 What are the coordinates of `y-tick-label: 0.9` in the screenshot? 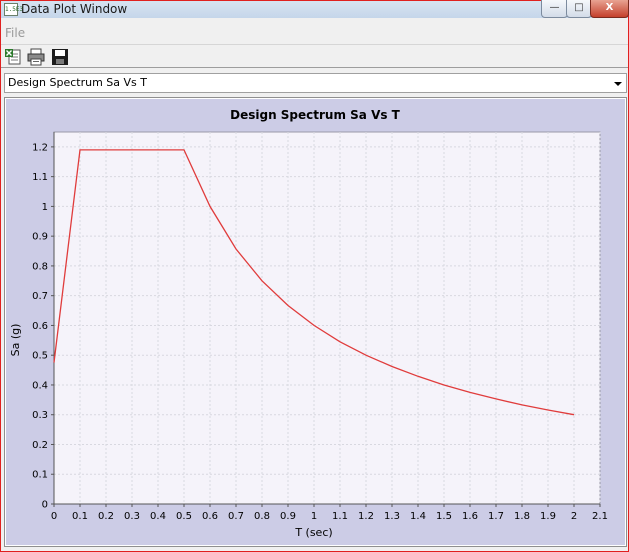 It's located at (40, 237).